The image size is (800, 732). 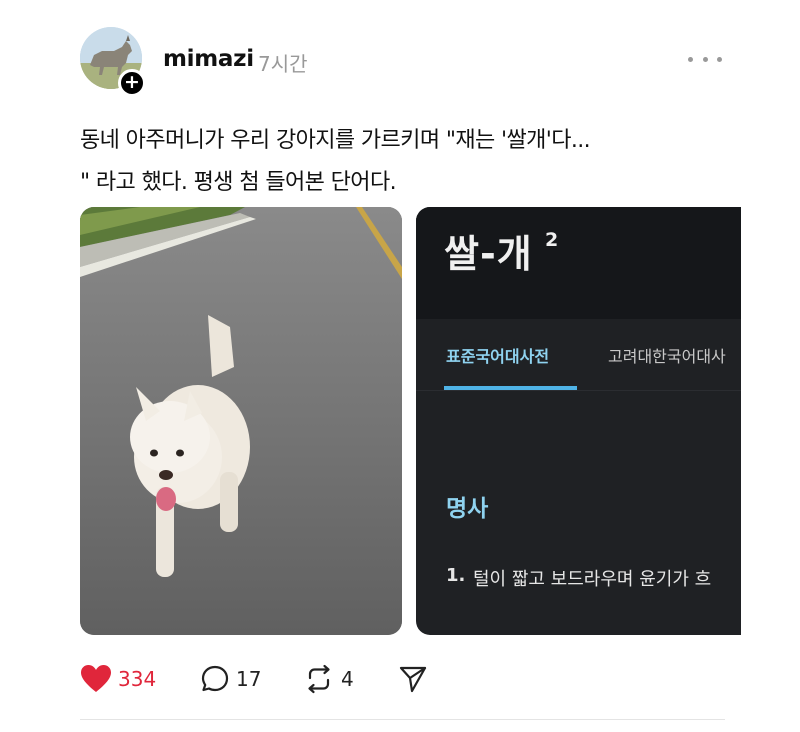 What do you see at coordinates (667, 356) in the screenshot?
I see `tab-korea-university-dictionary: 고려대한국어대사` at bounding box center [667, 356].